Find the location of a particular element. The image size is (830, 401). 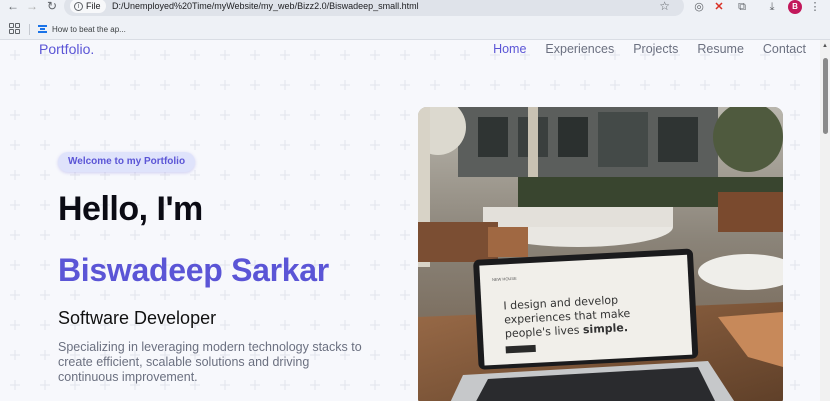

screen-text-3b: simple. is located at coordinates (606, 328).